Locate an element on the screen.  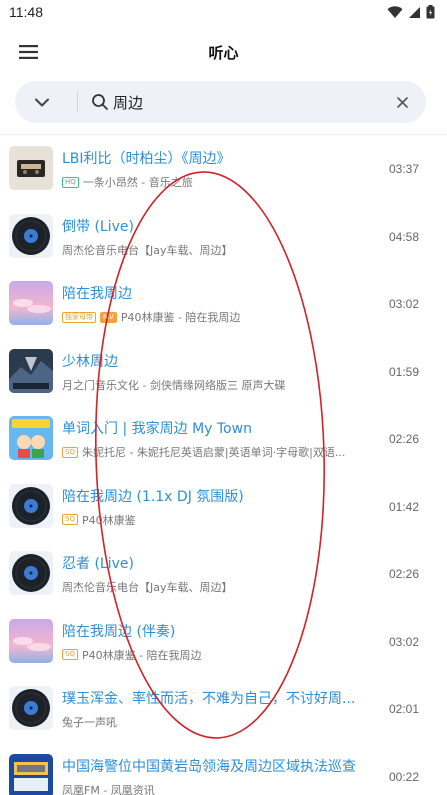
battery-icon is located at coordinates (430, 12).